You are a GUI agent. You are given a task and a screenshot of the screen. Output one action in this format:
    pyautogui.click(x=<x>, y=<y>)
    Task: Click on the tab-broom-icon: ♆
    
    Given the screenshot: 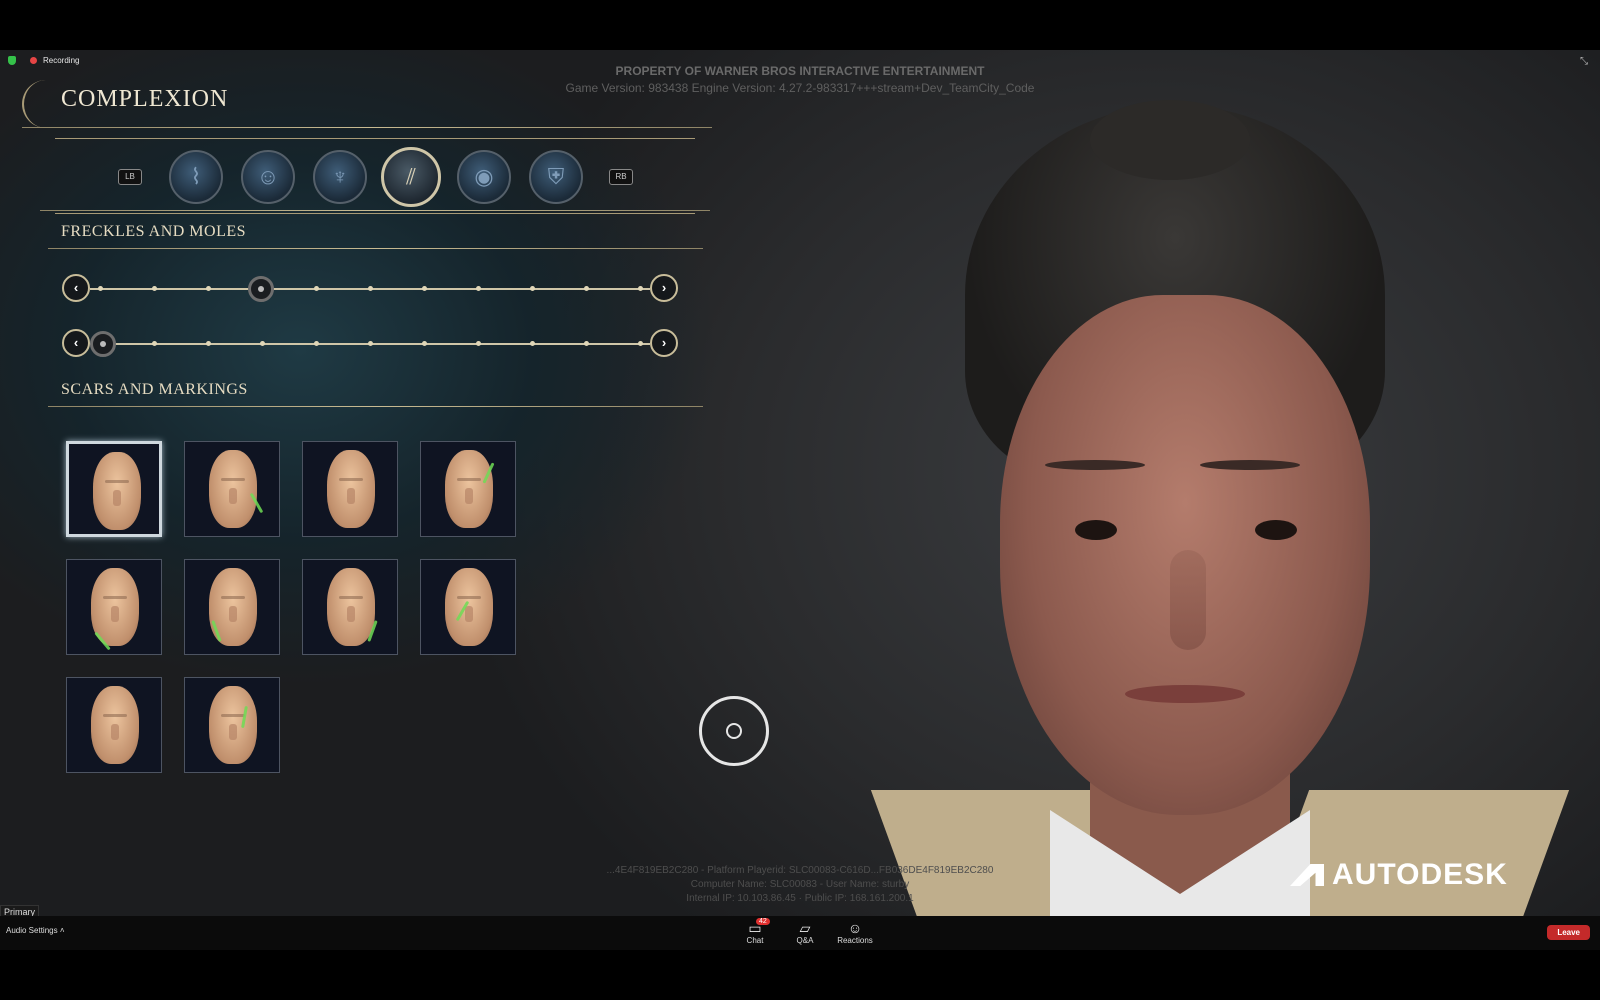 What is the action you would take?
    pyautogui.click(x=340, y=177)
    